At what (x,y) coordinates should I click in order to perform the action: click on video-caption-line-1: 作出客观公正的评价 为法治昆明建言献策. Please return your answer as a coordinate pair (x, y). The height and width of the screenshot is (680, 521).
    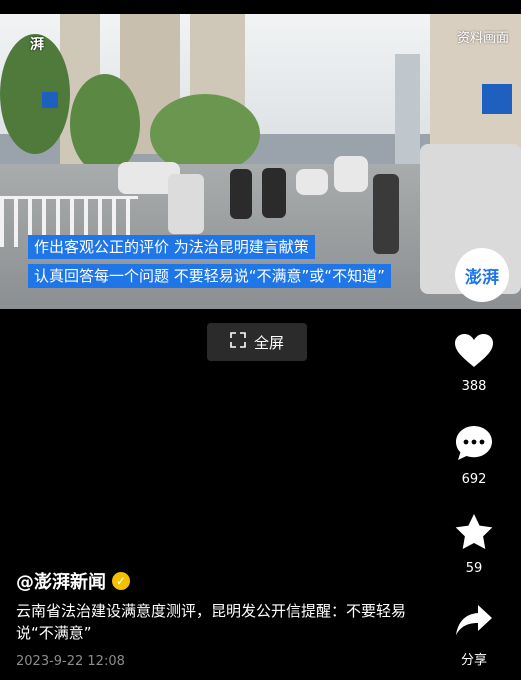
    Looking at the image, I should click on (171, 247).